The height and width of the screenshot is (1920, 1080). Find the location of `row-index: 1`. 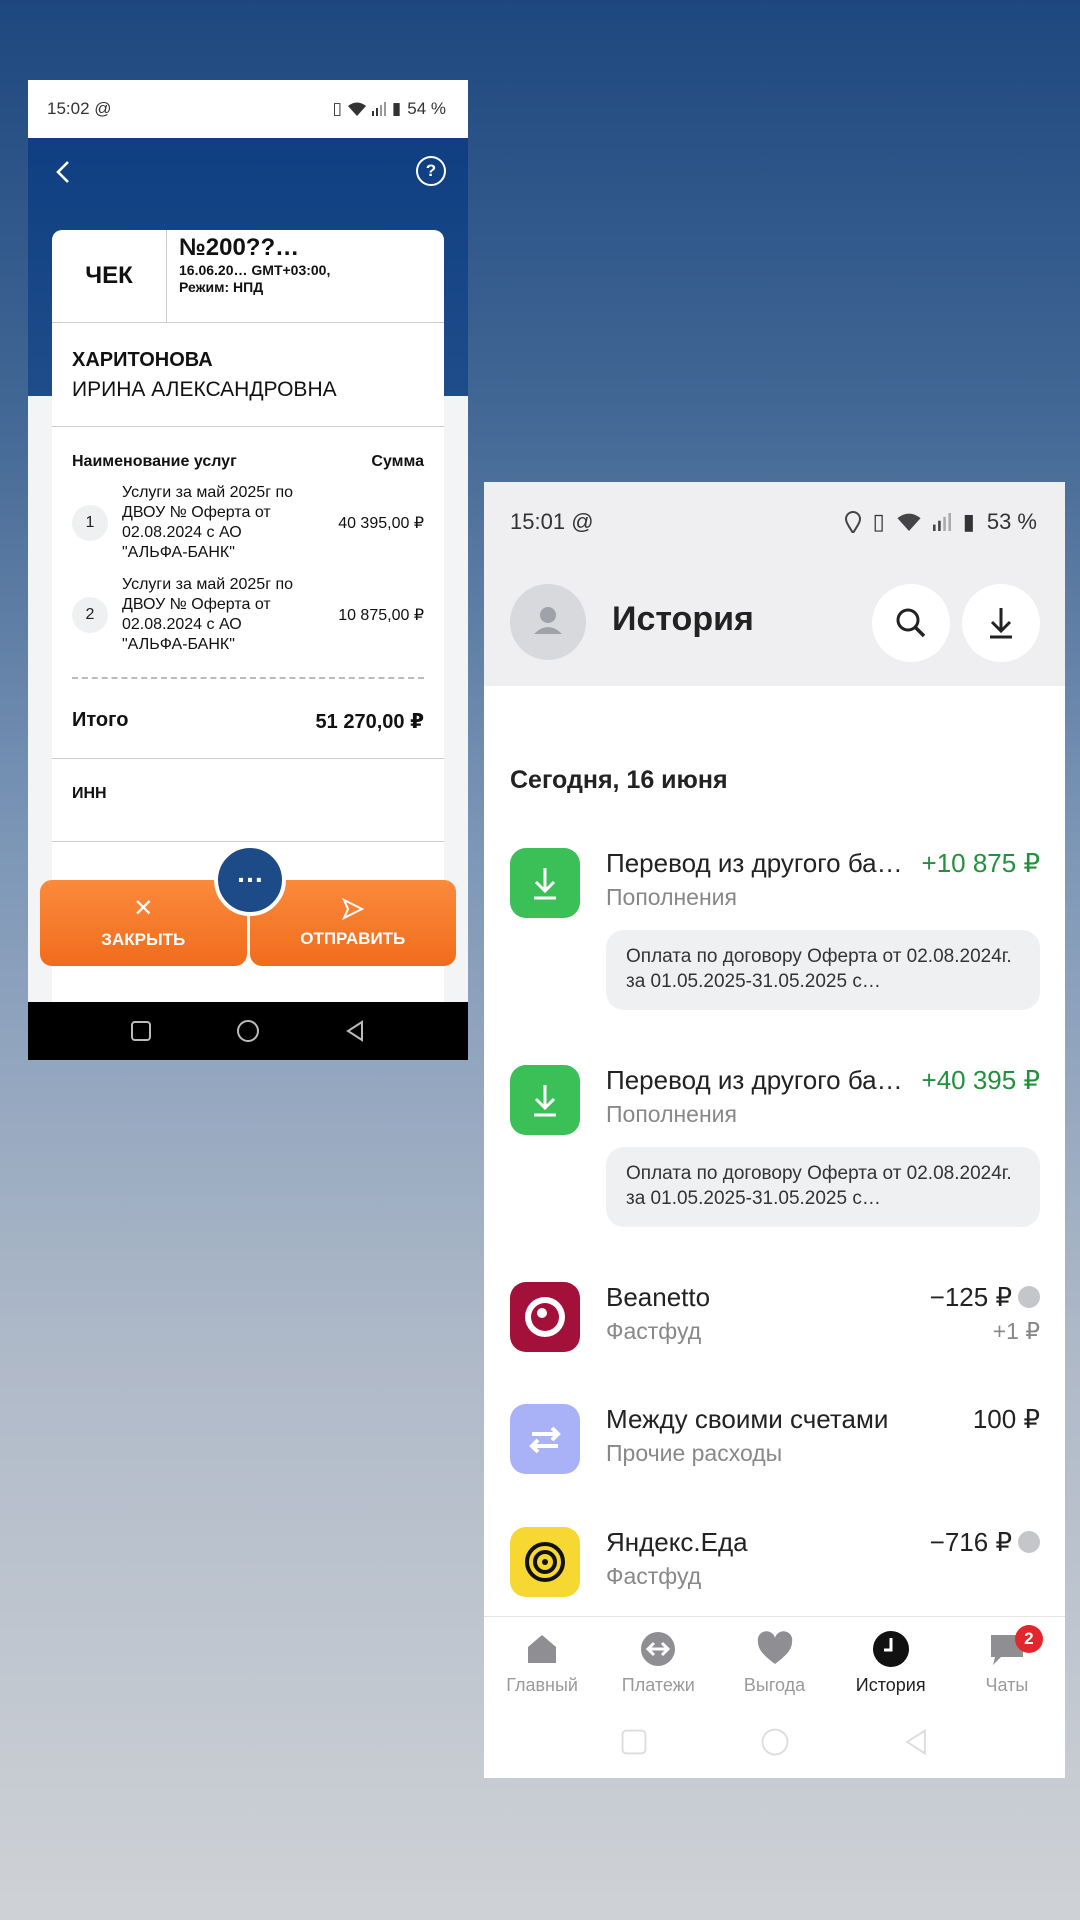

row-index: 1 is located at coordinates (90, 523).